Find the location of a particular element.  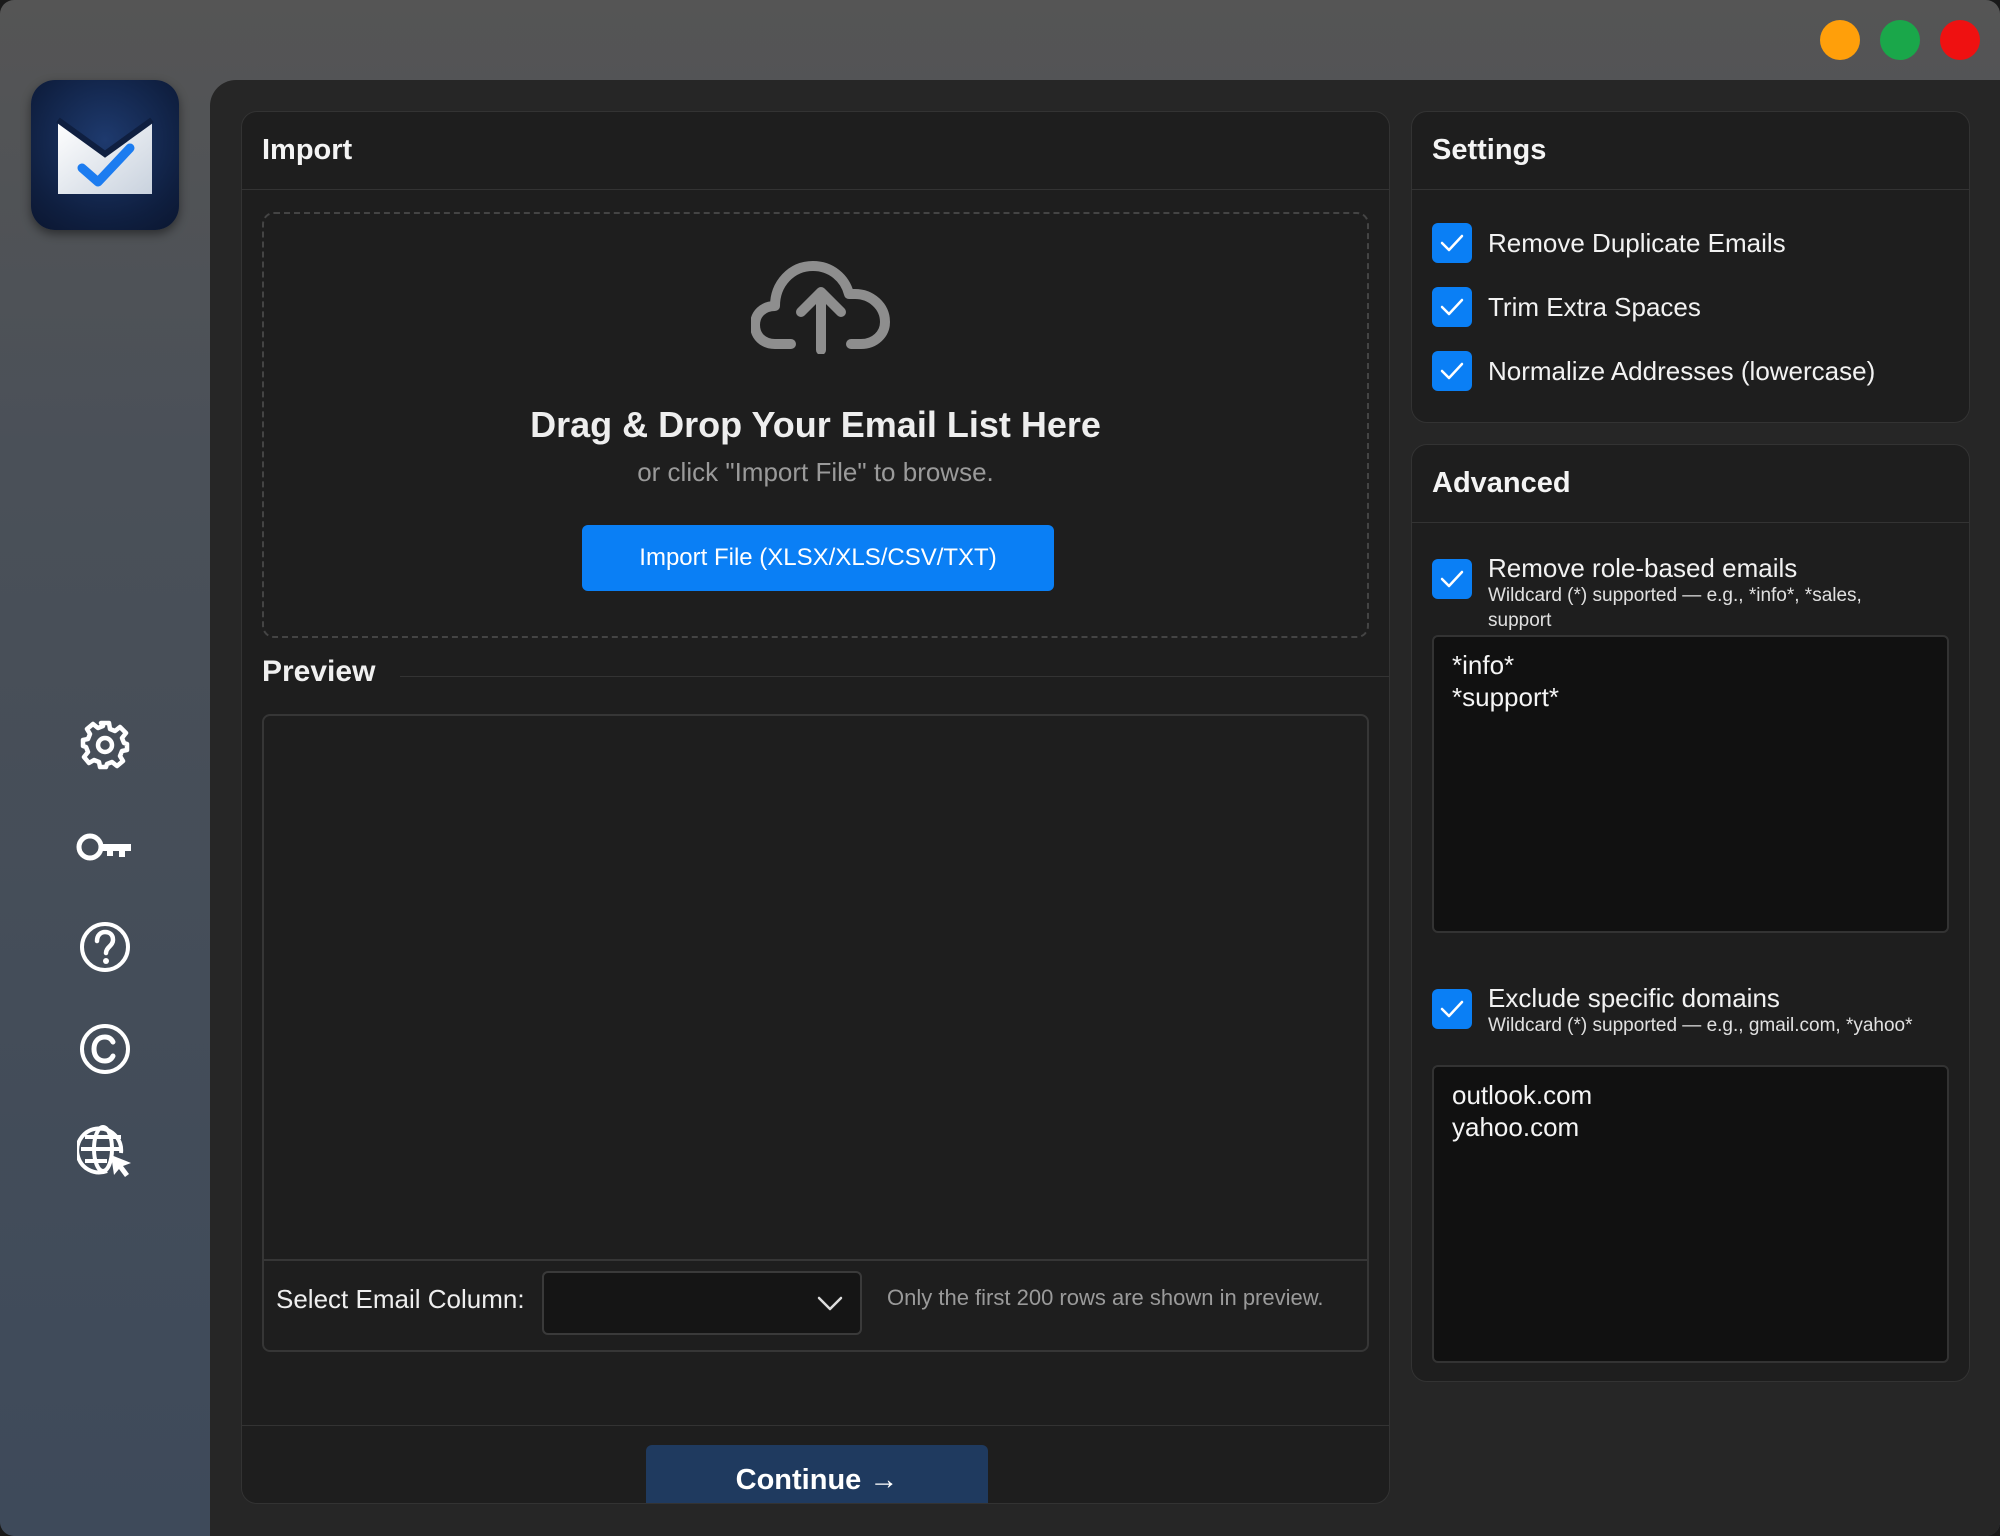

dropzone-title: Drag & Drop Your Email List Here is located at coordinates (815, 424).